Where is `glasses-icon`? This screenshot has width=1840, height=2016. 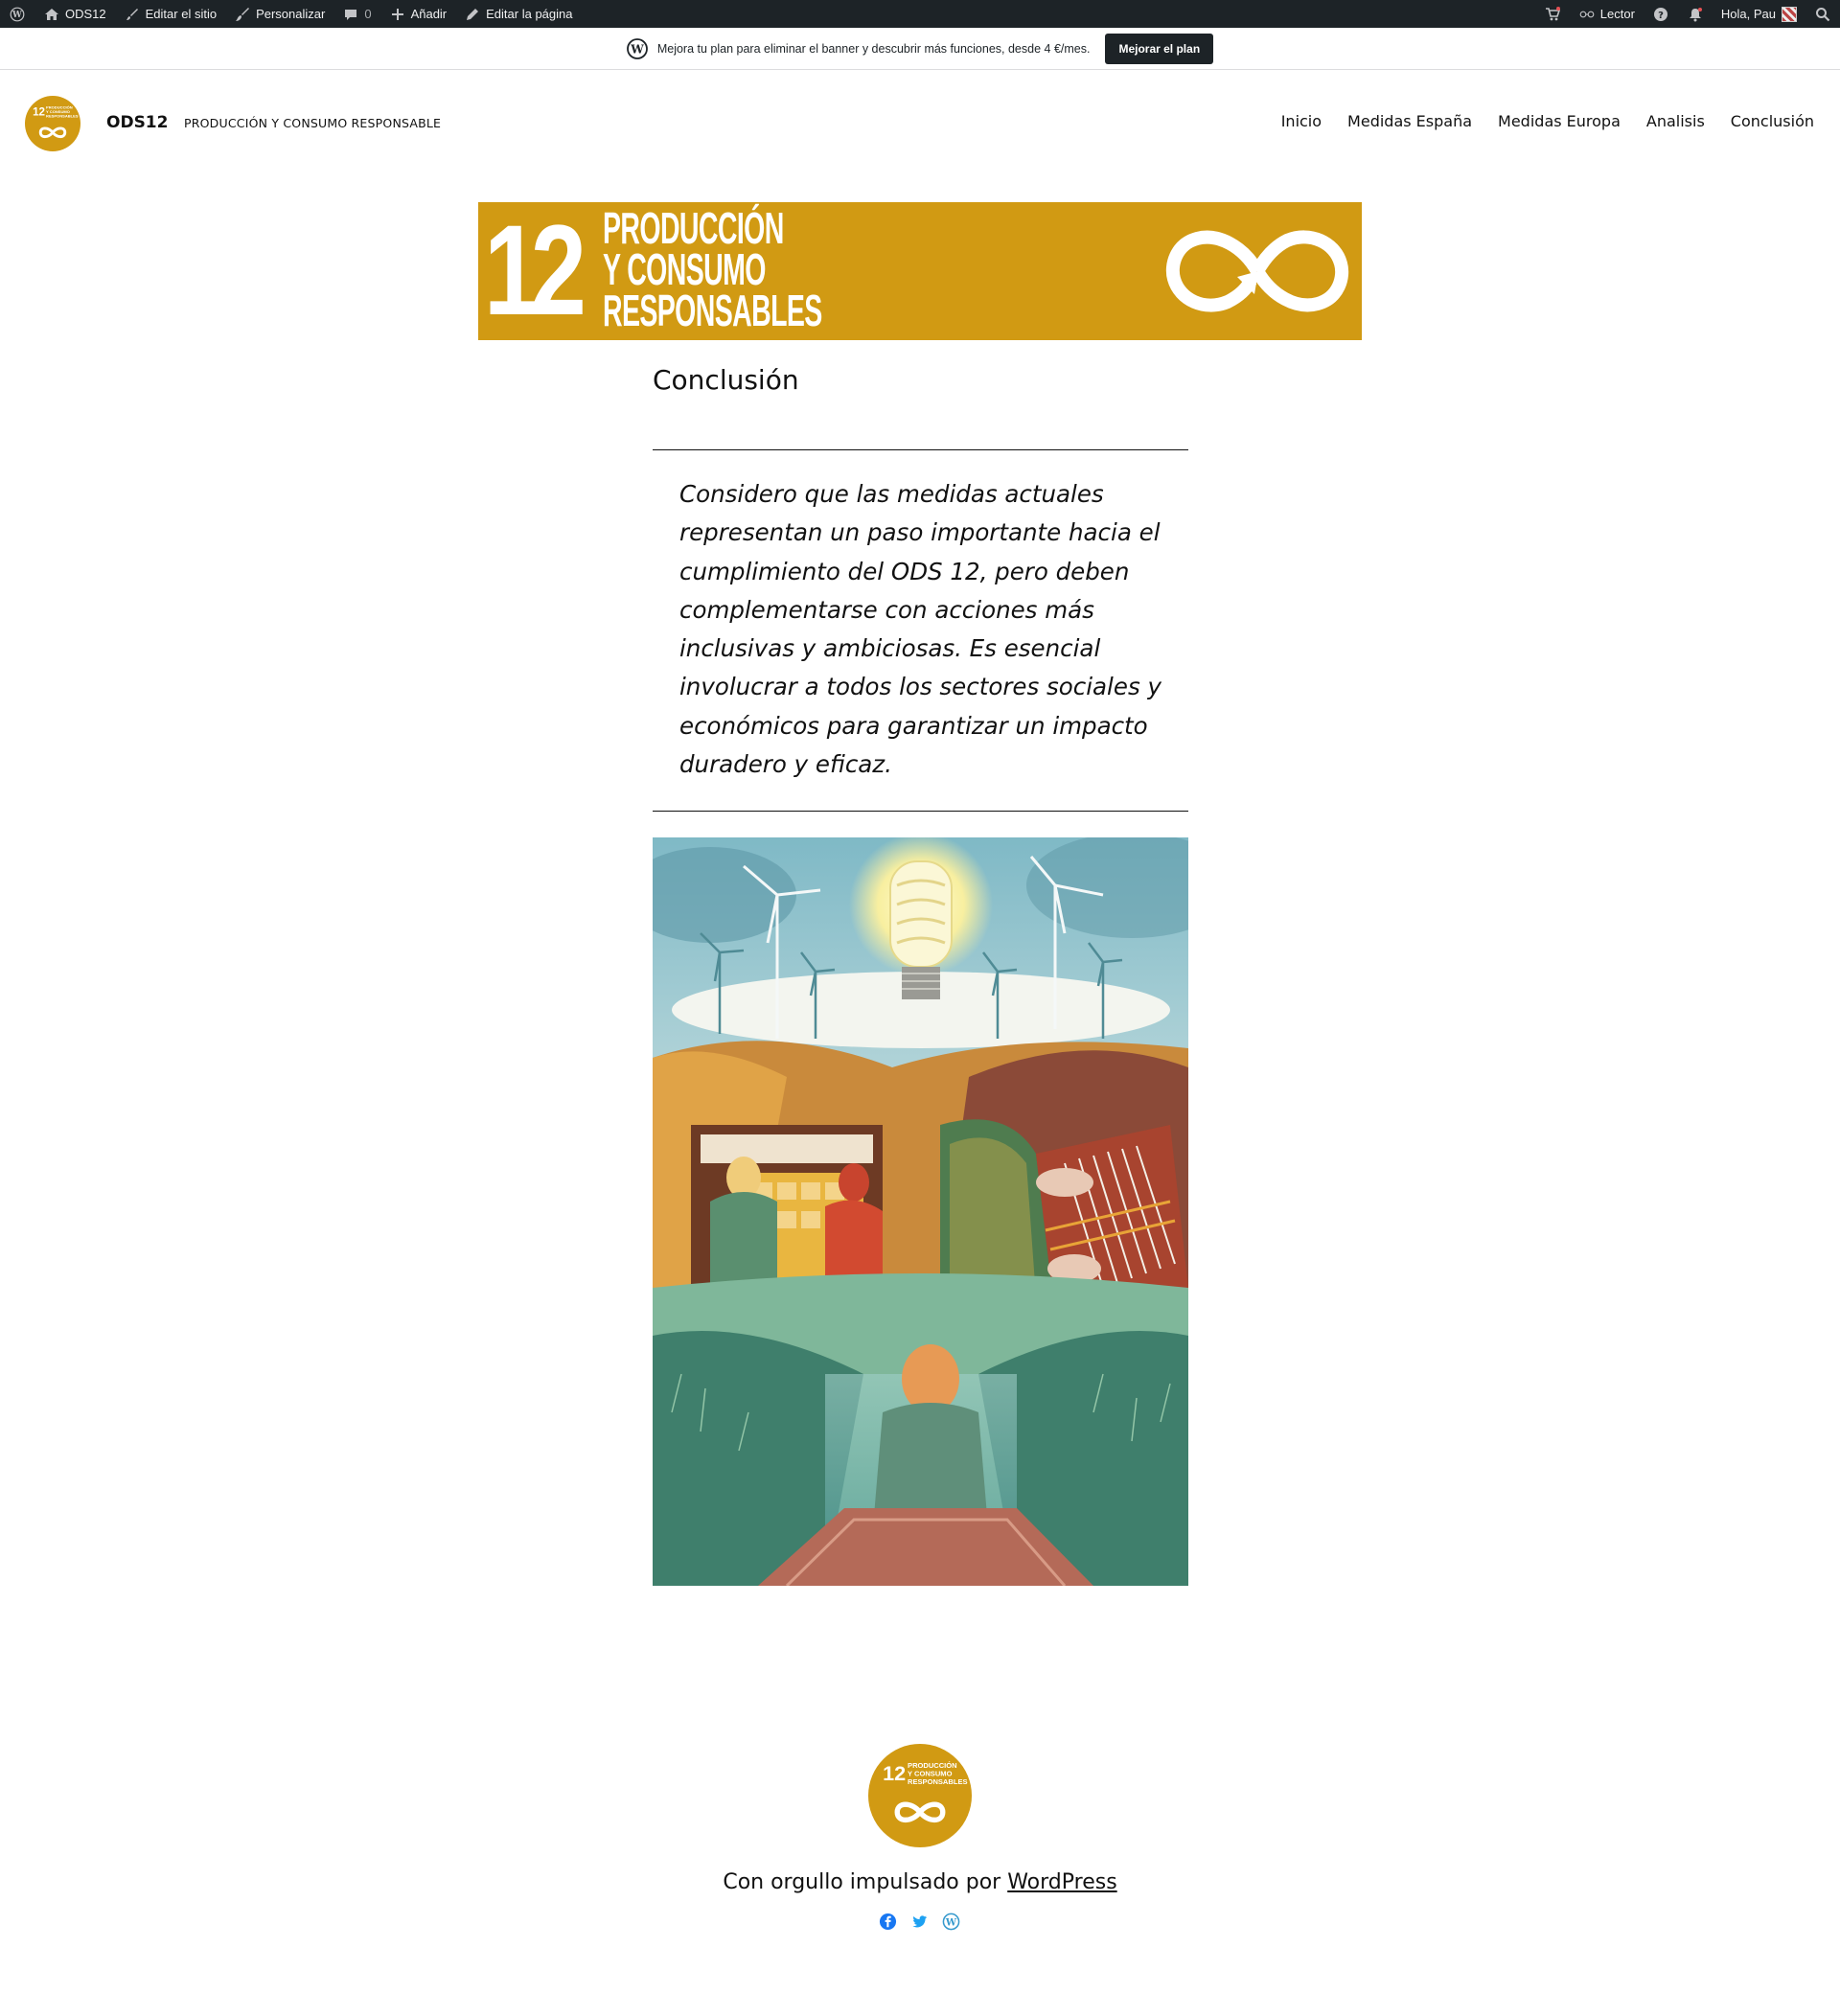
glasses-icon is located at coordinates (1587, 15).